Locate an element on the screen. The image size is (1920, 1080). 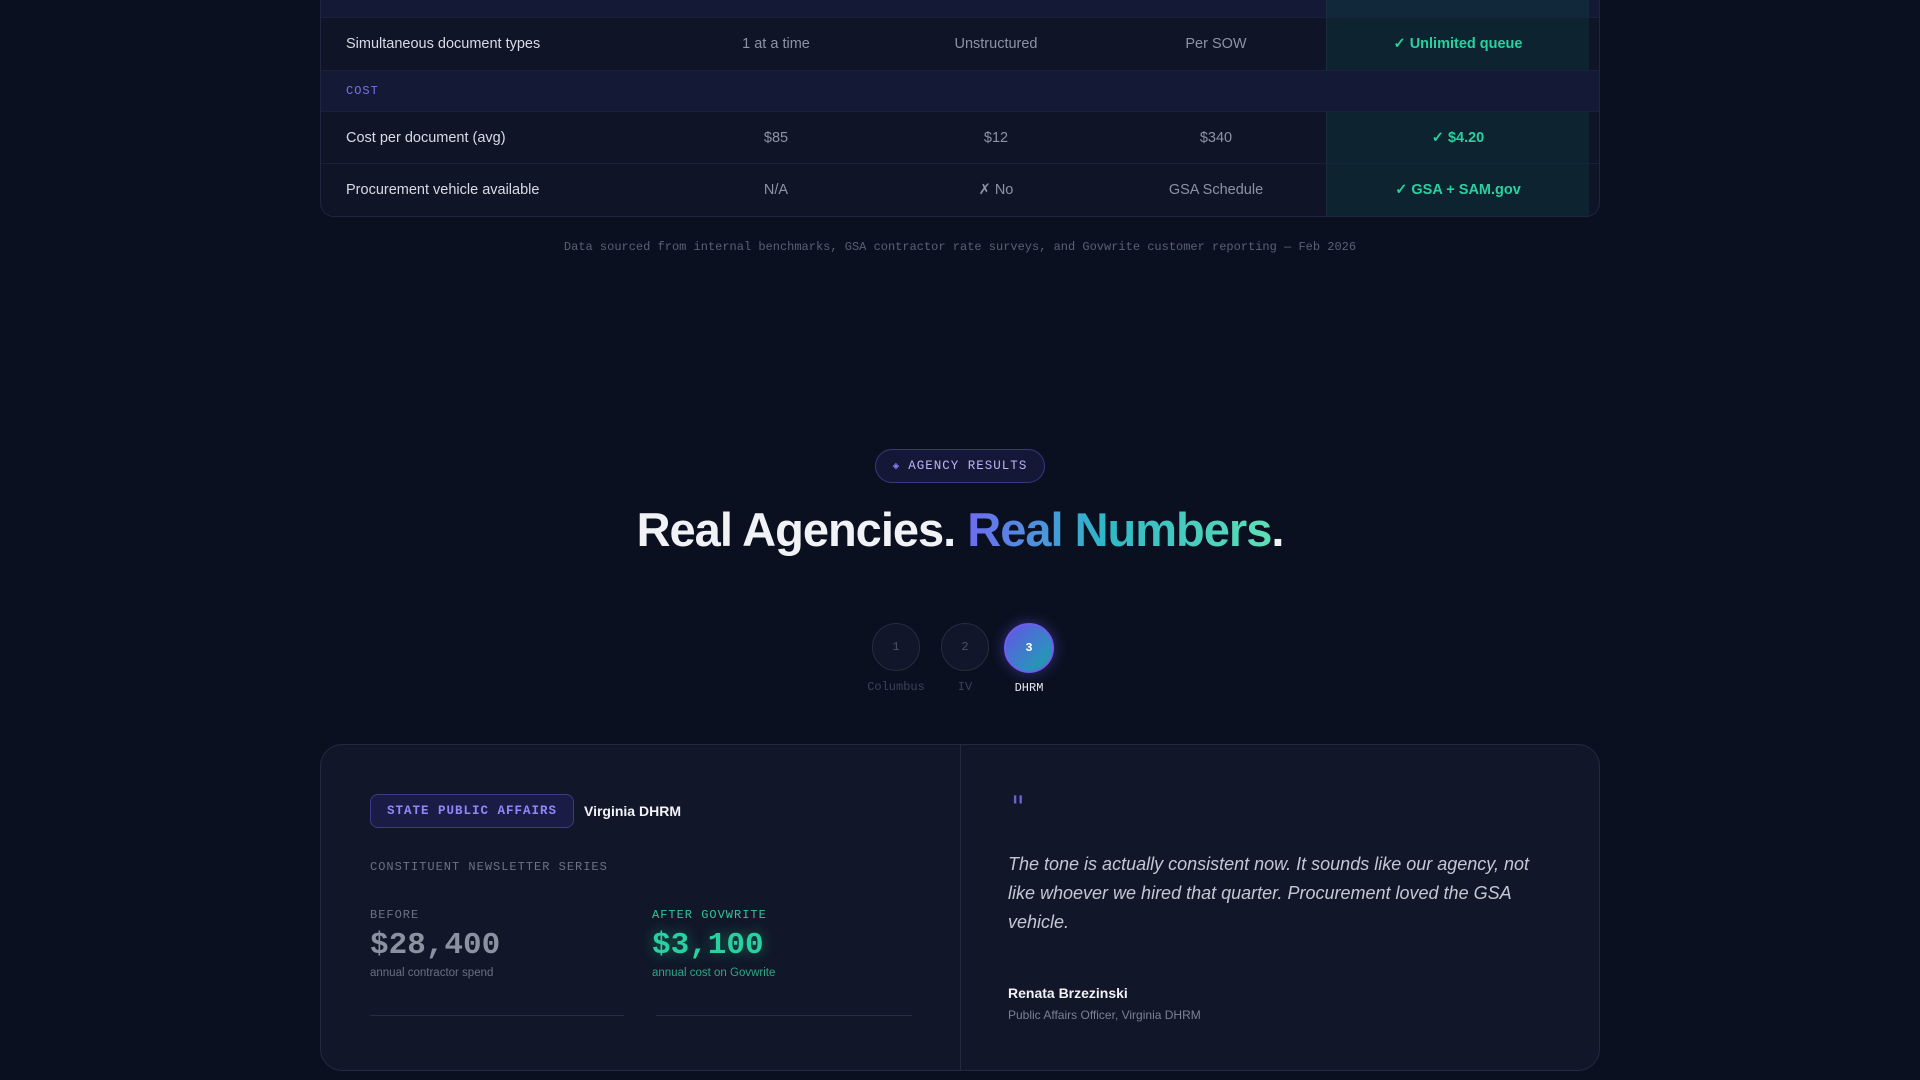
cell-freelancer: $12 is located at coordinates (996, 137).